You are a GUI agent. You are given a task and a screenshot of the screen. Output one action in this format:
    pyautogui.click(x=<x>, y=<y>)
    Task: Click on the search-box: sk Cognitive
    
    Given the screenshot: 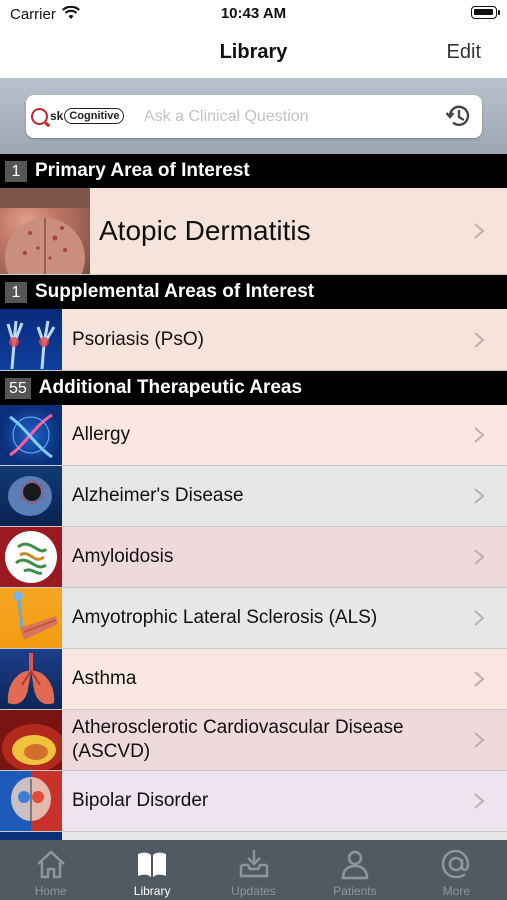 What is the action you would take?
    pyautogui.click(x=254, y=116)
    